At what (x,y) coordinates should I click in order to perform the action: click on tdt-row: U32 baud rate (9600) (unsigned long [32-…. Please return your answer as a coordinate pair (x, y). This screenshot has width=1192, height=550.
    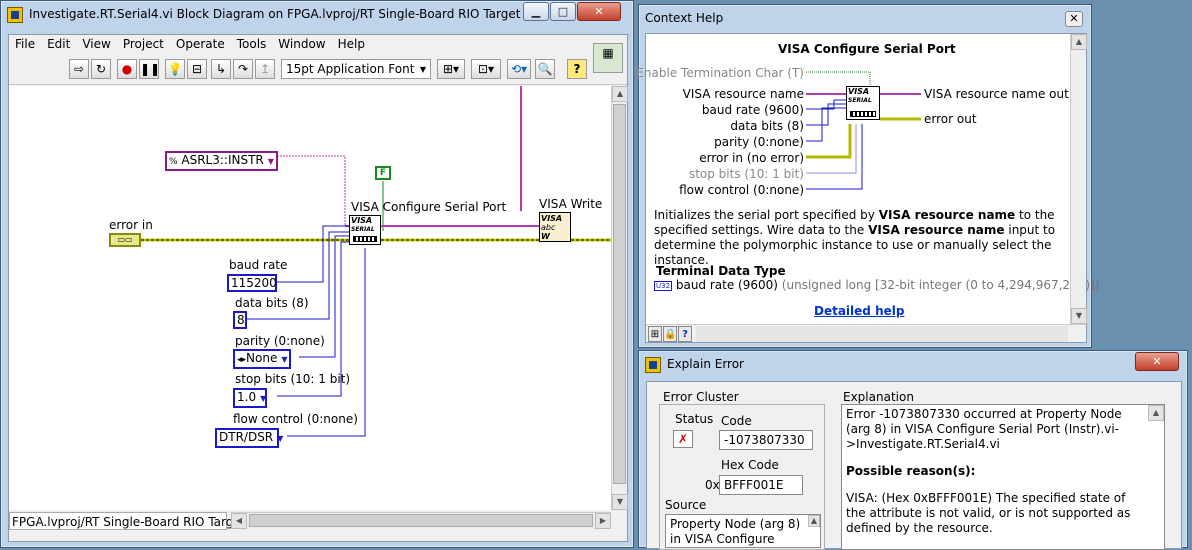
    Looking at the image, I should click on (877, 285).